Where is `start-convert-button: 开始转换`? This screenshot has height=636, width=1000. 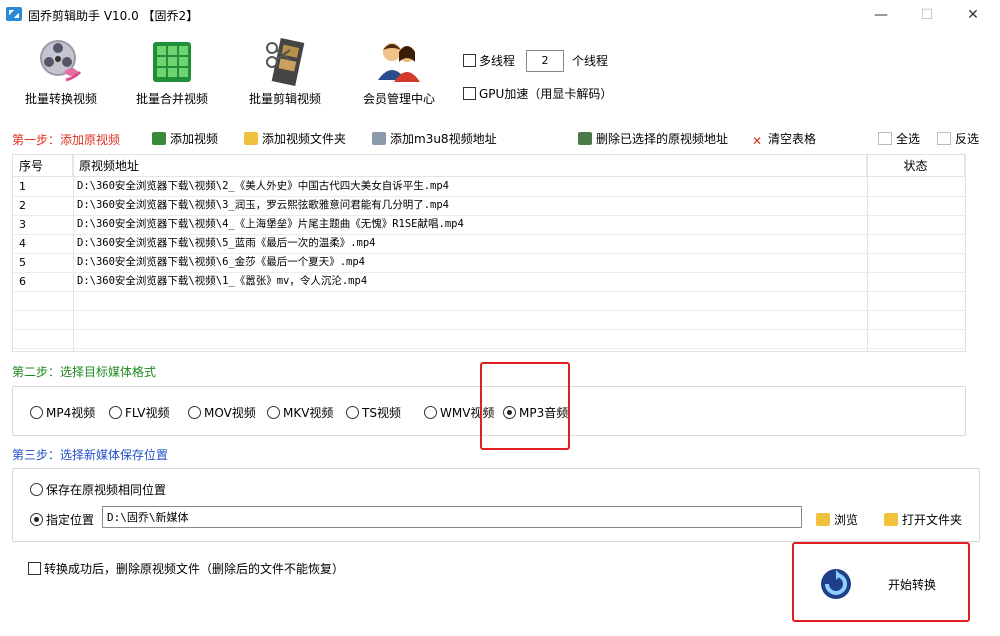
start-convert-button: 开始转换 is located at coordinates (912, 584).